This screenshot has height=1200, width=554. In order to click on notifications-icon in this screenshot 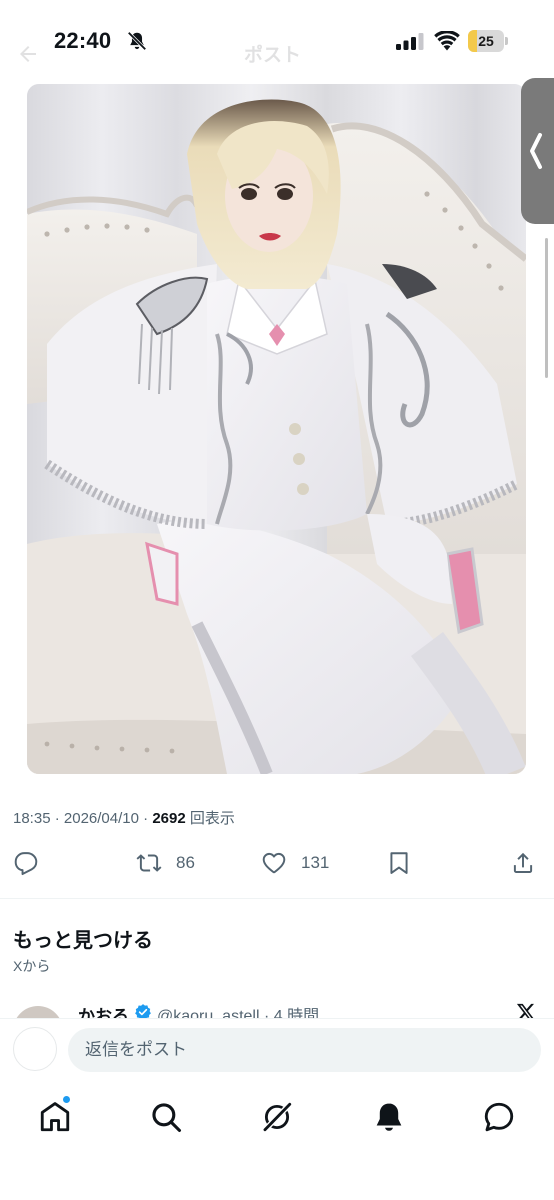, I will do `click(389, 1117)`.